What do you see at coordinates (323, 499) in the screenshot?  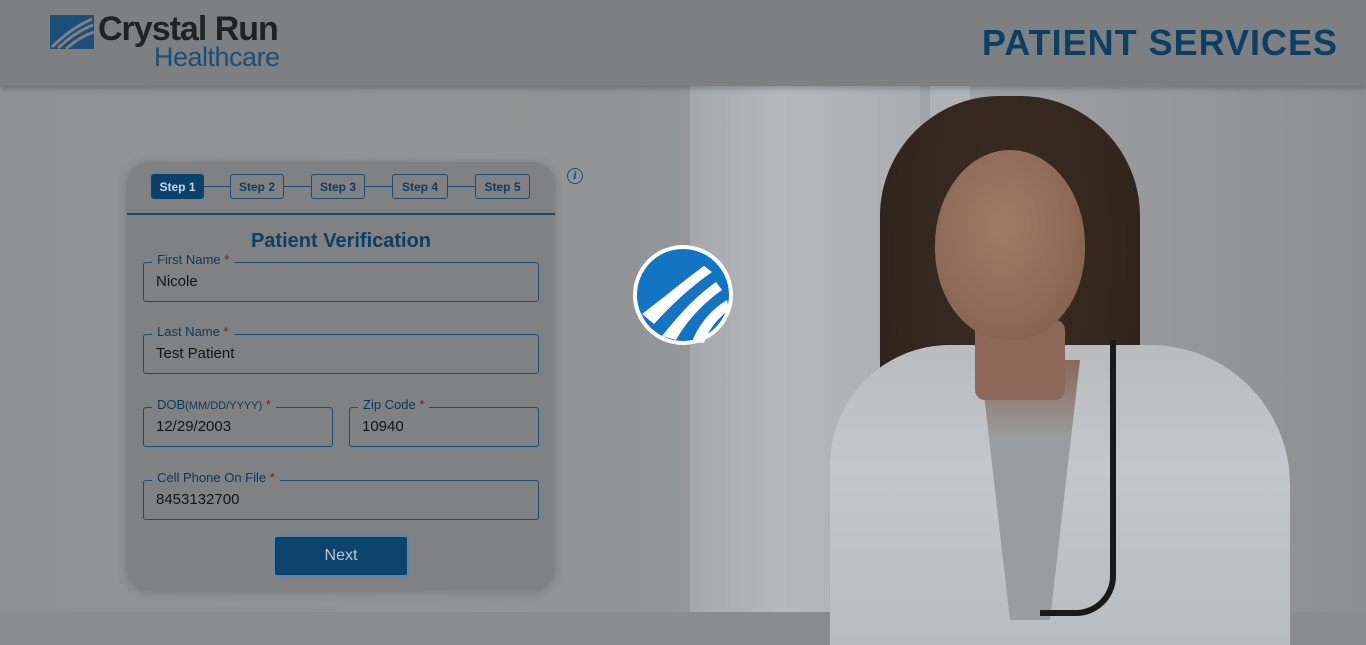 I see `cell-phone-input` at bounding box center [323, 499].